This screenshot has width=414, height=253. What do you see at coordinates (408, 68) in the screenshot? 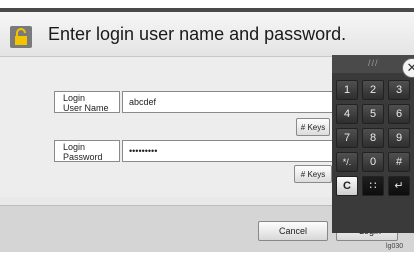
I see `keypad-close-icon: ✕` at bounding box center [408, 68].